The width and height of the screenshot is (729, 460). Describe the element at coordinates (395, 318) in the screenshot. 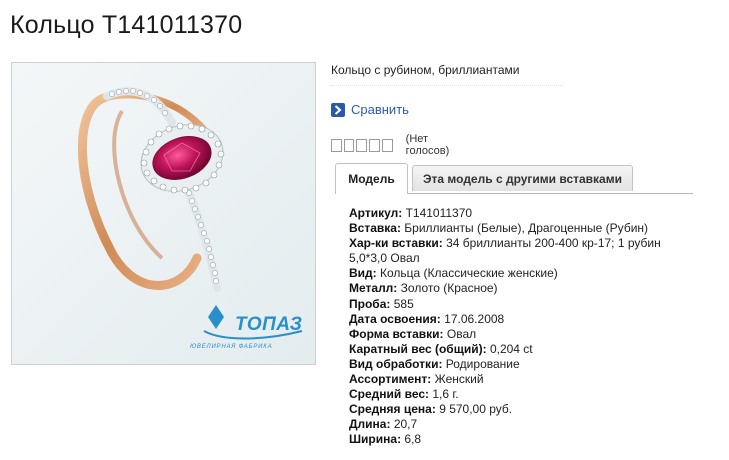

I see `spec-label: Дата освоения:` at that location.